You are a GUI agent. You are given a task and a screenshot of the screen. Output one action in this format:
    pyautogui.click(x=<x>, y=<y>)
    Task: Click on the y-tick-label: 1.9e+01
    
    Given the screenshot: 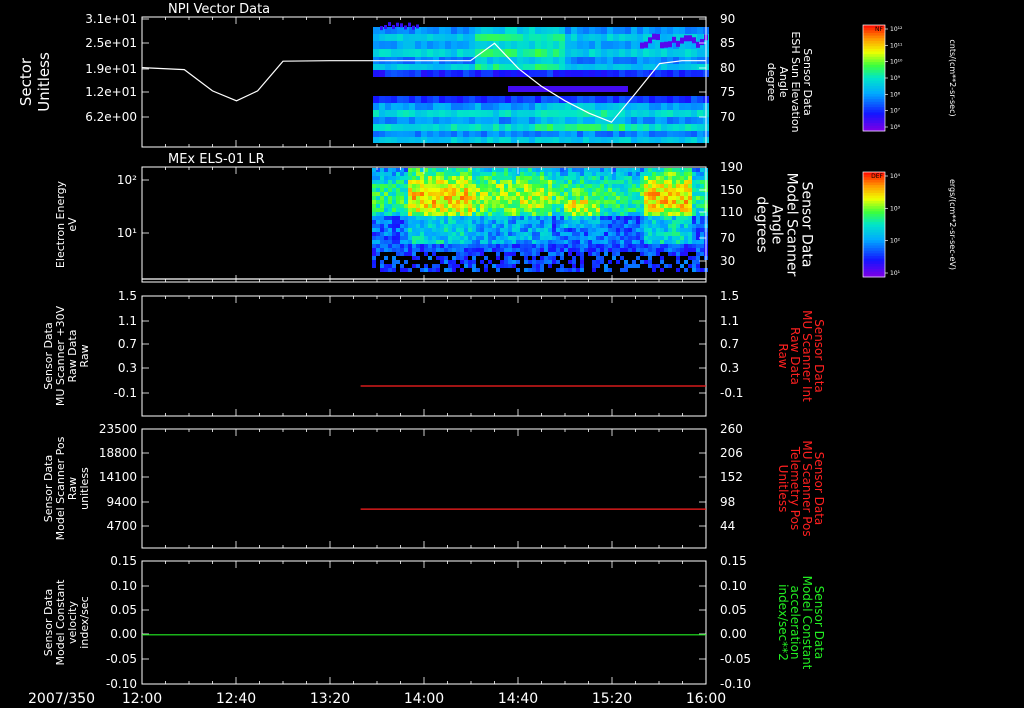 What is the action you would take?
    pyautogui.click(x=111, y=69)
    